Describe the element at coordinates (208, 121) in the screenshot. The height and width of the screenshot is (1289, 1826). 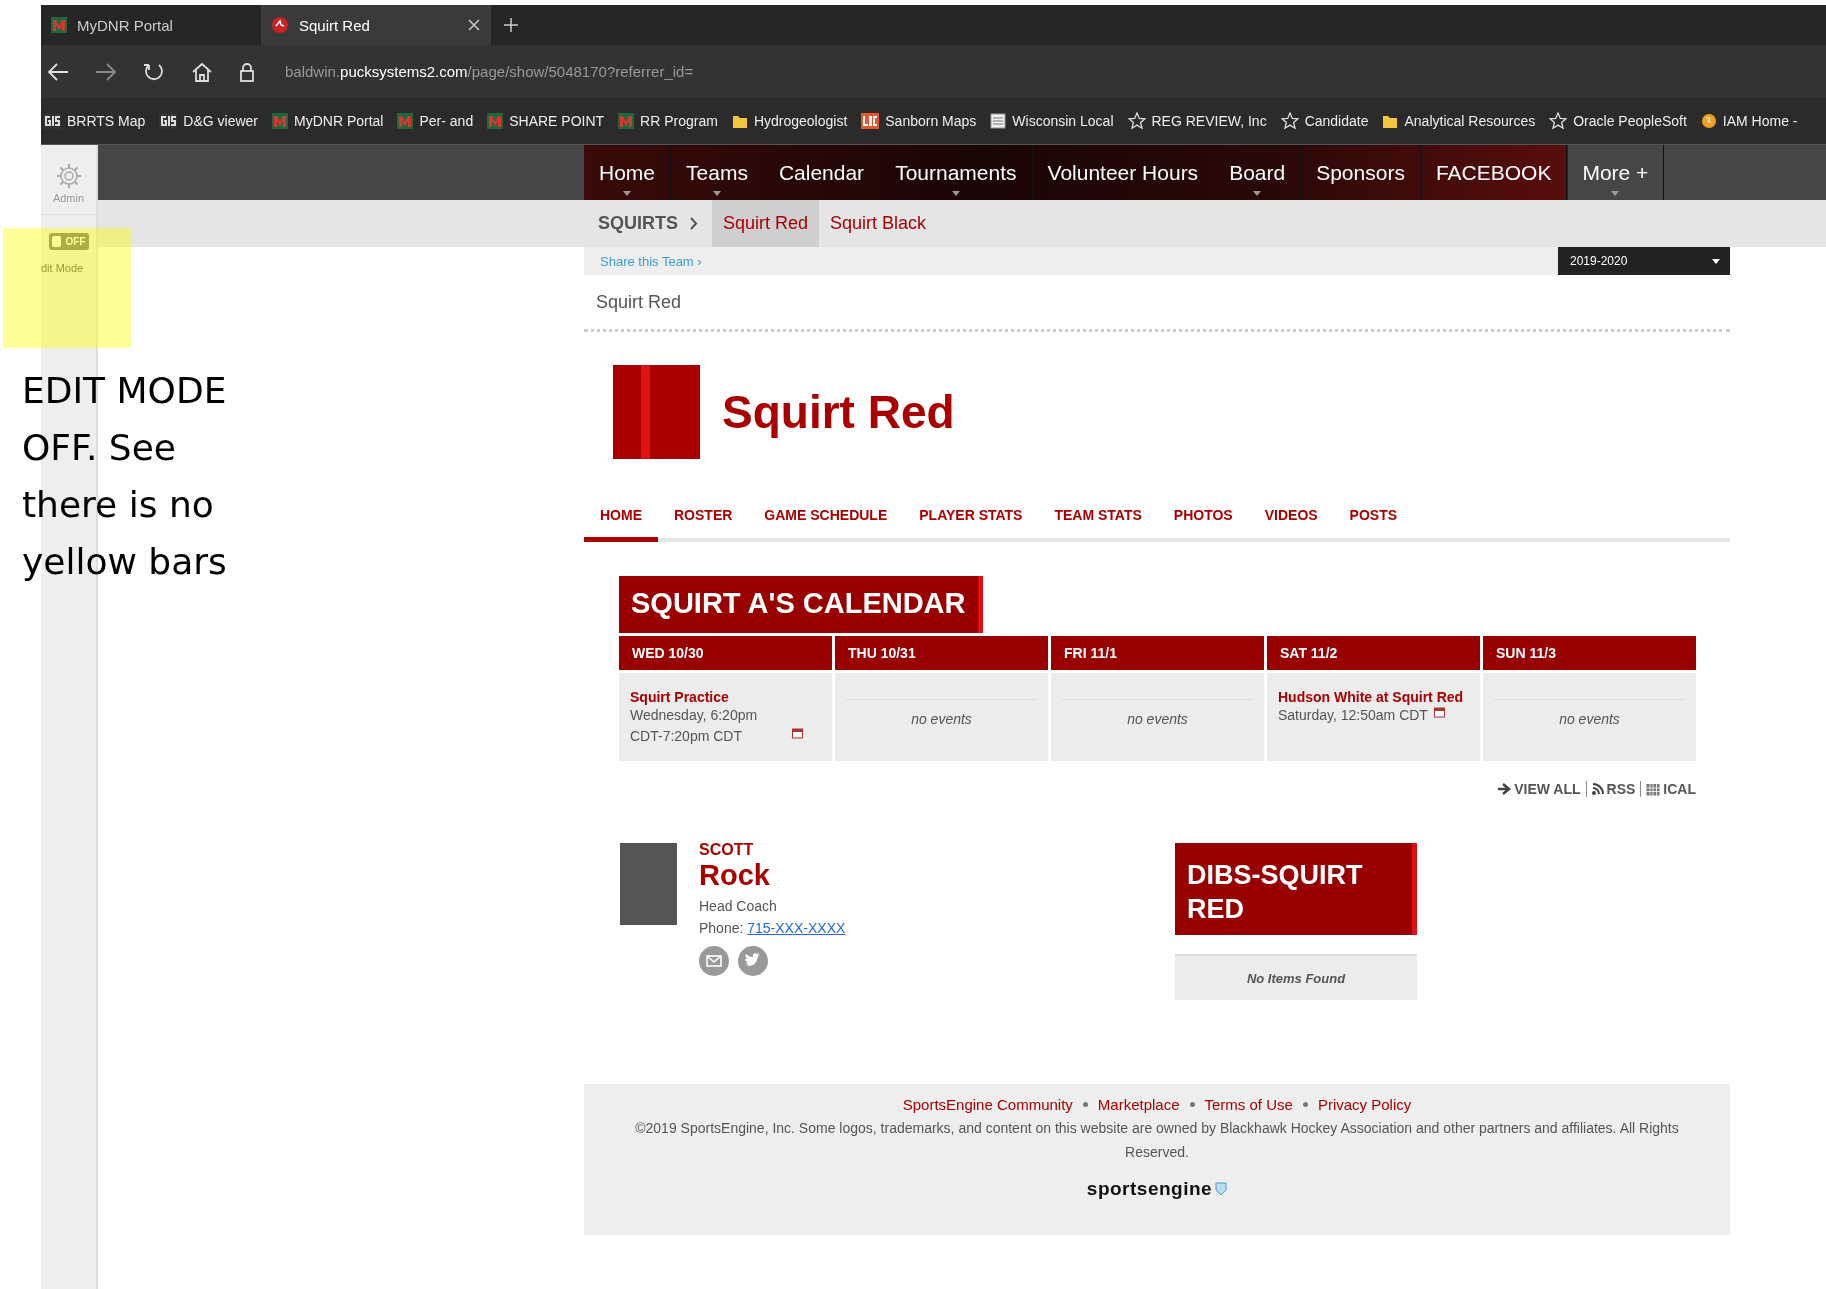
I see `bookmark: D&G viewer` at that location.